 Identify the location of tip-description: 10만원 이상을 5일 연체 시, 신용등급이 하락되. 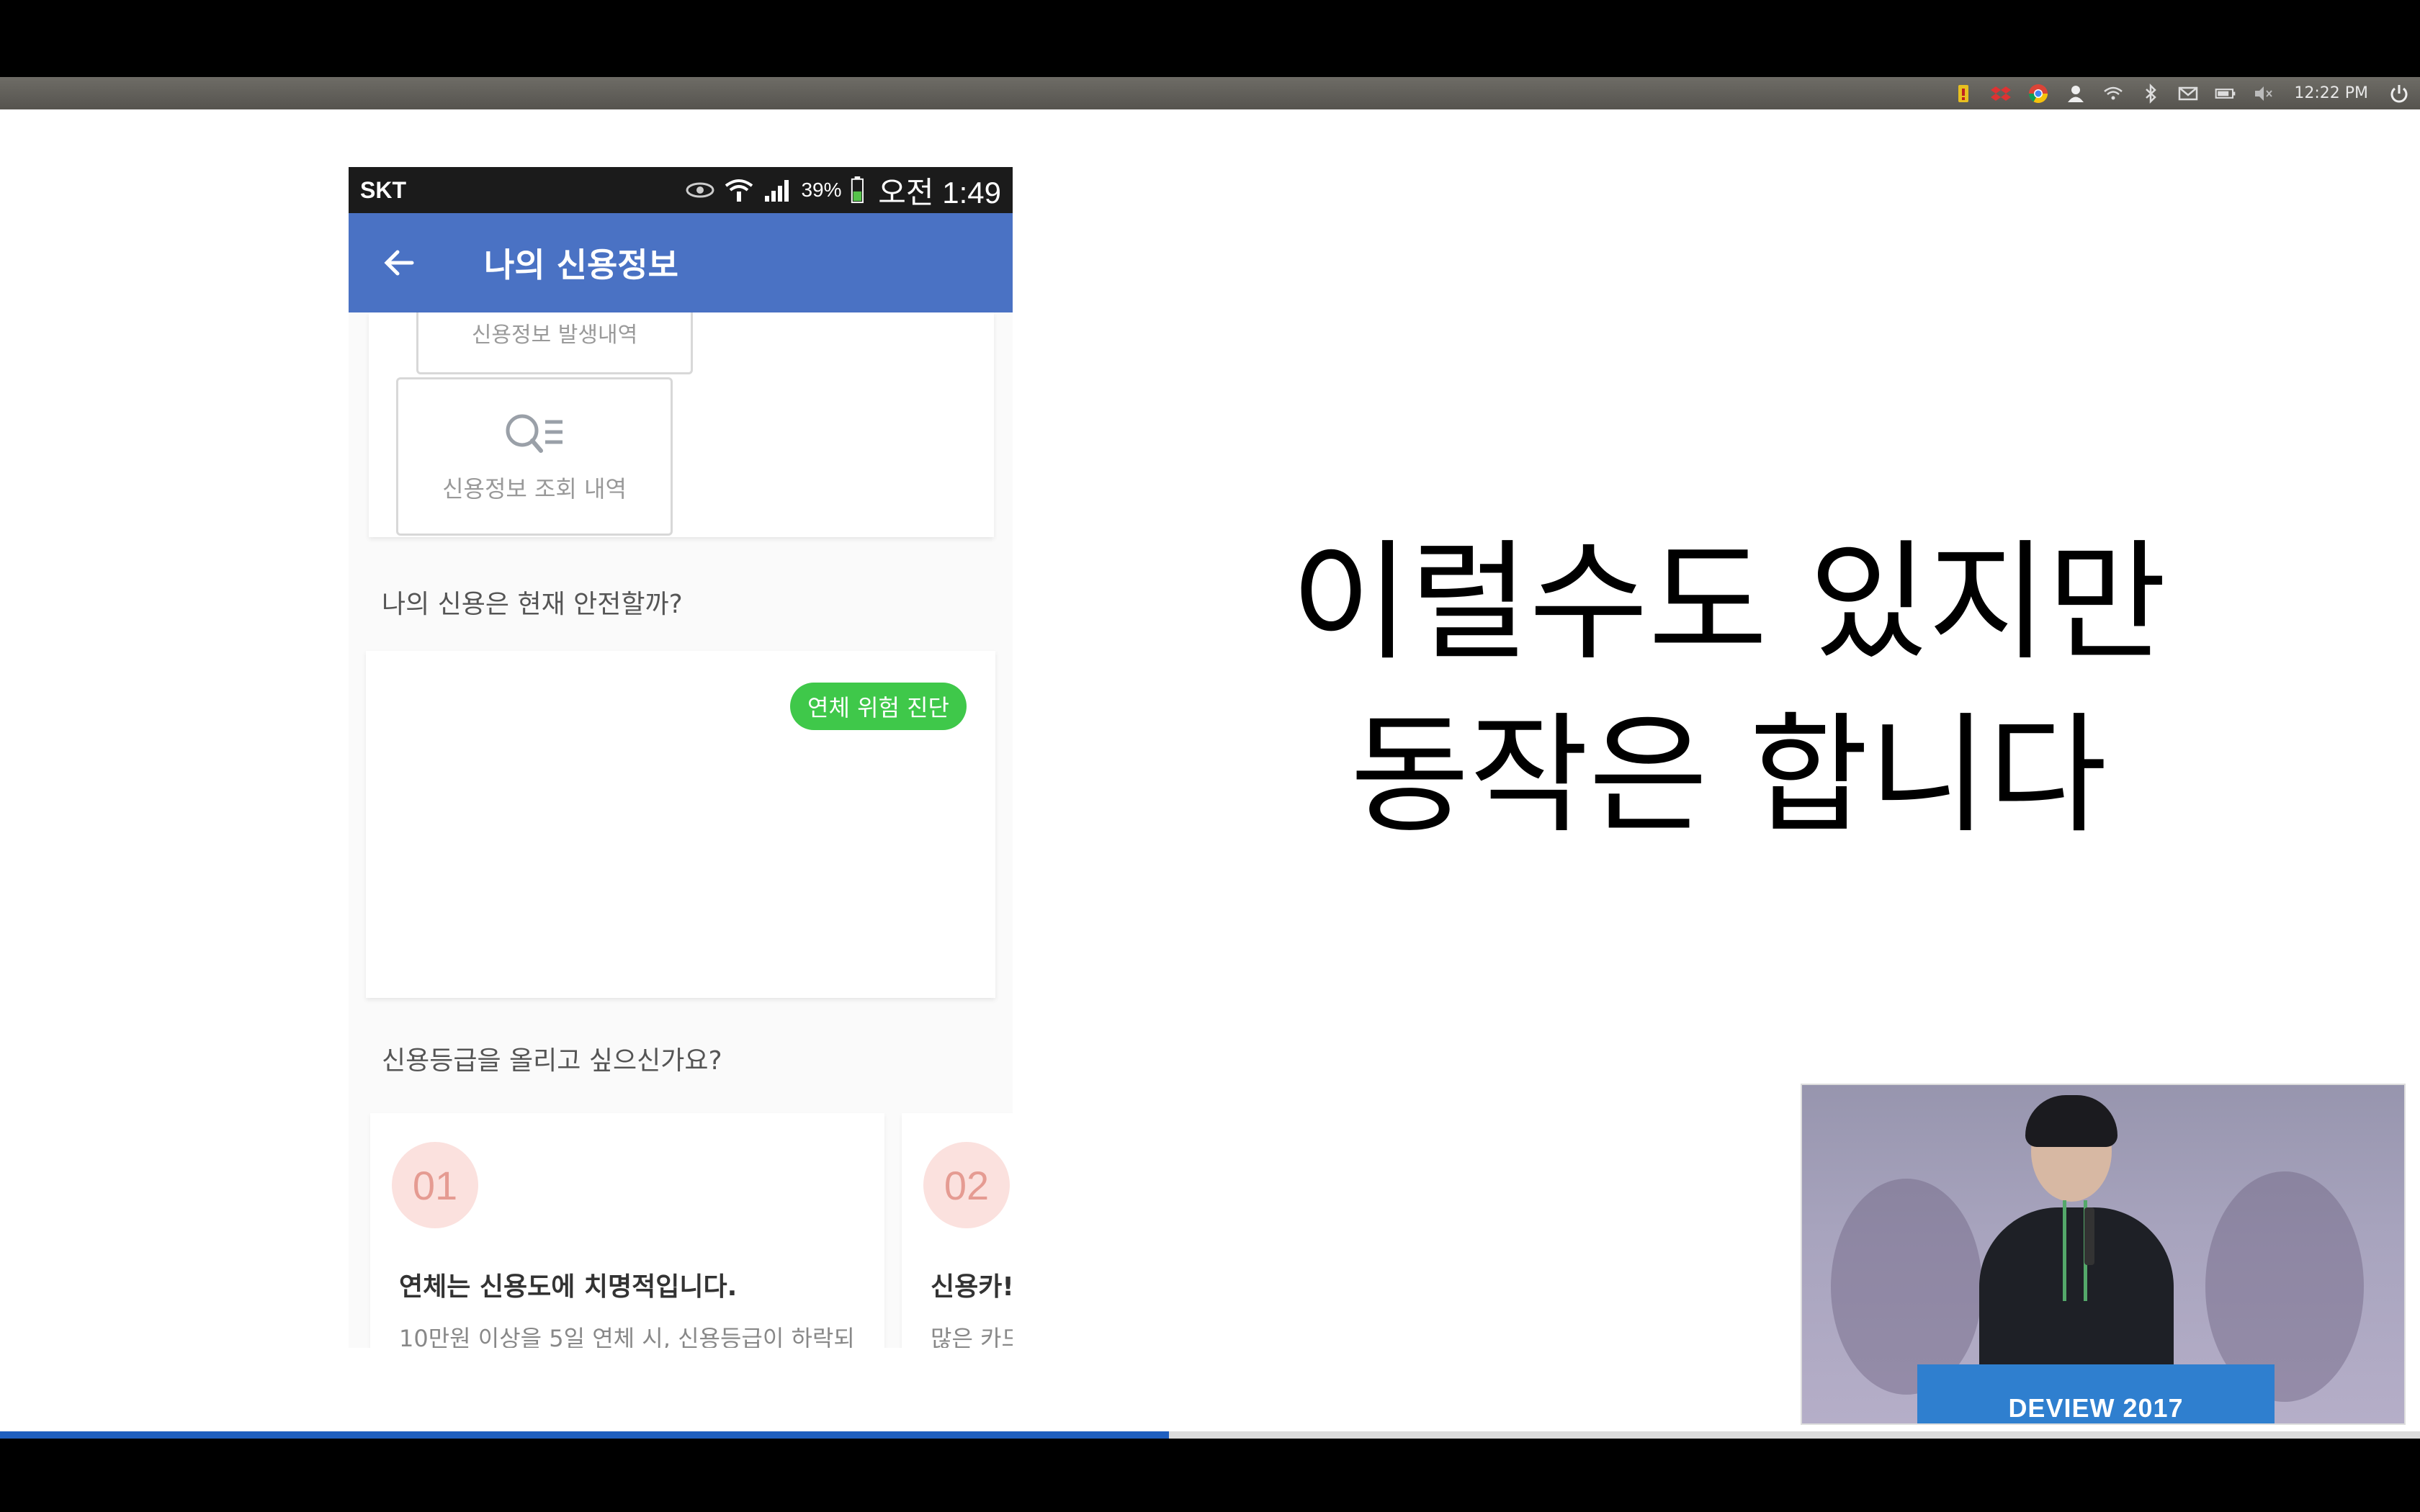
(627, 1336).